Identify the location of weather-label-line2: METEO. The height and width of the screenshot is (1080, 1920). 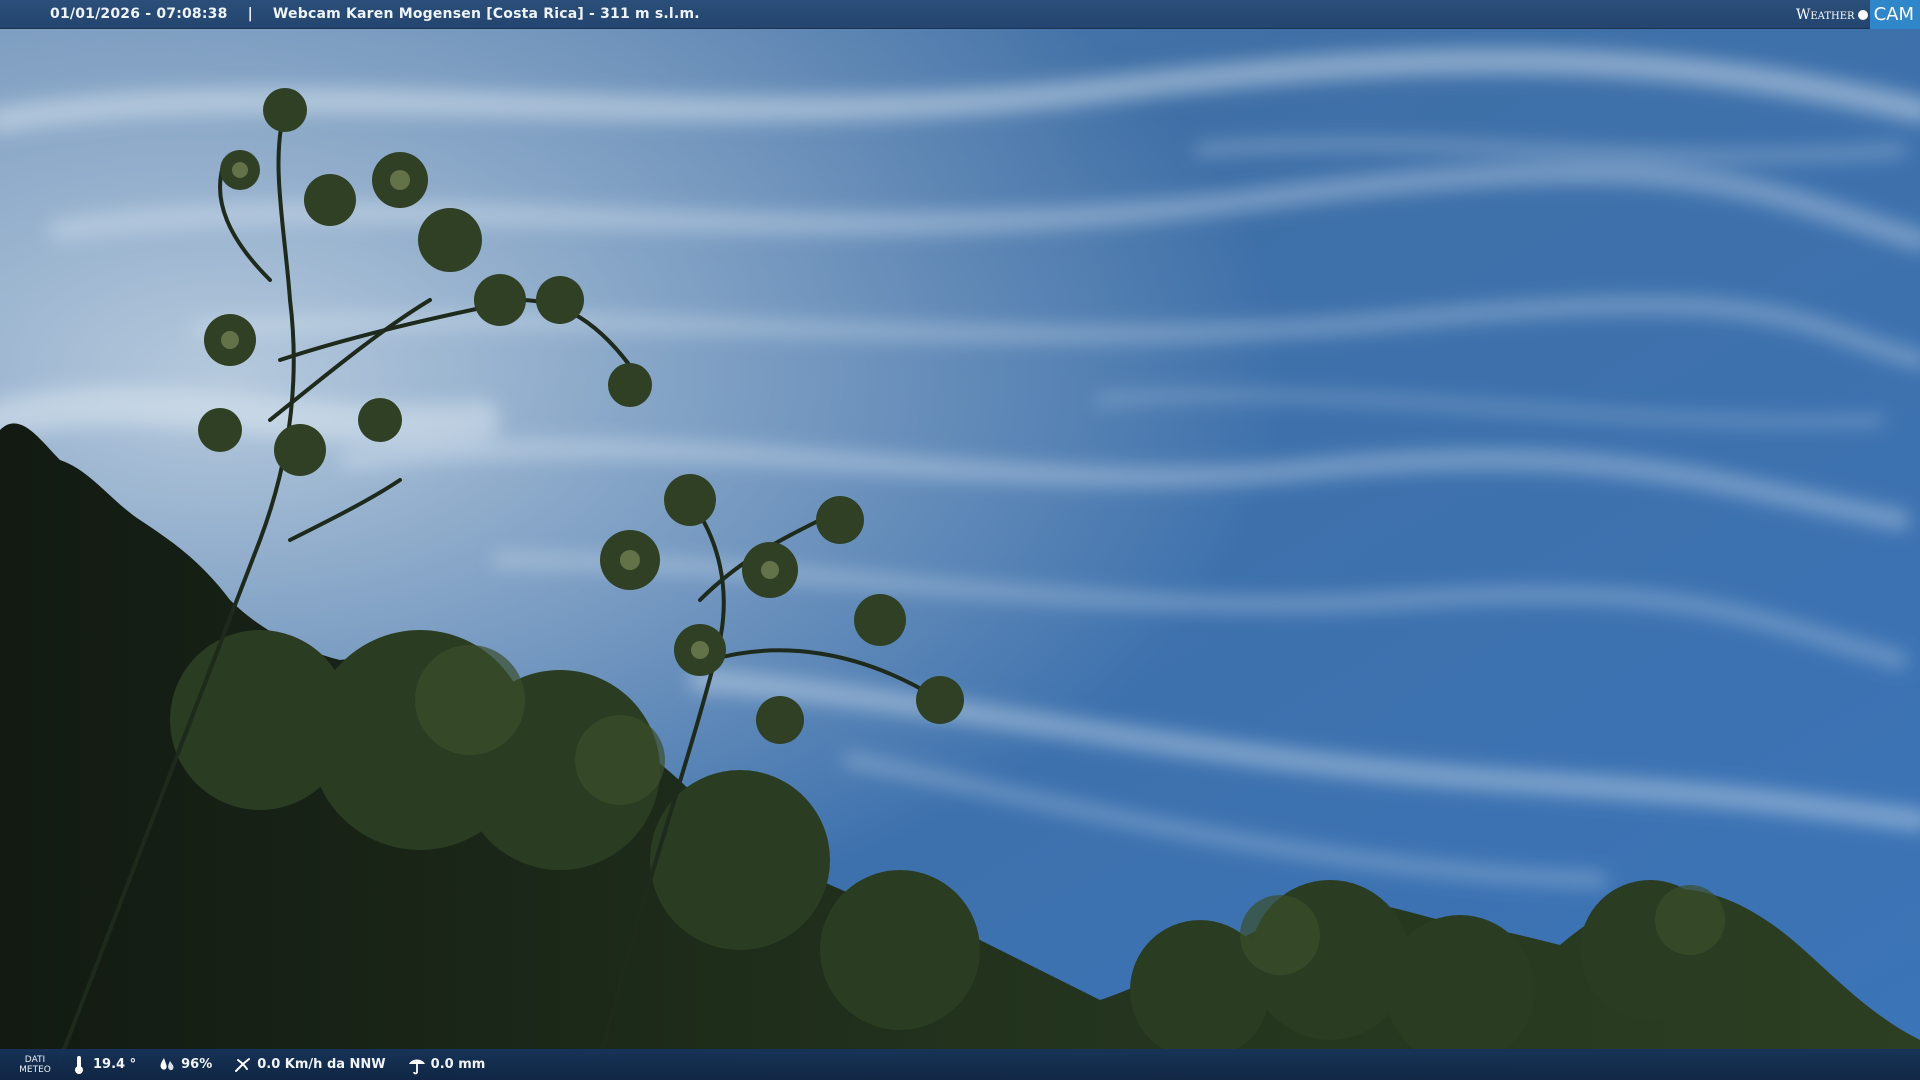
(35, 1069).